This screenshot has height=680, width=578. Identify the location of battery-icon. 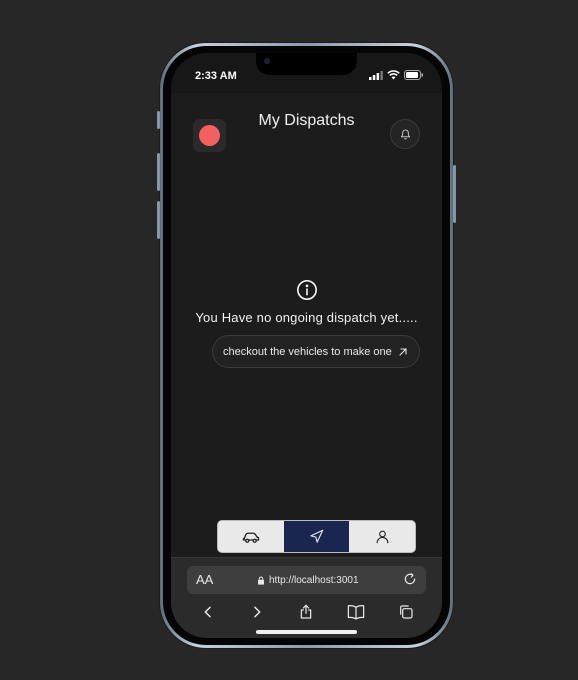
(413, 75).